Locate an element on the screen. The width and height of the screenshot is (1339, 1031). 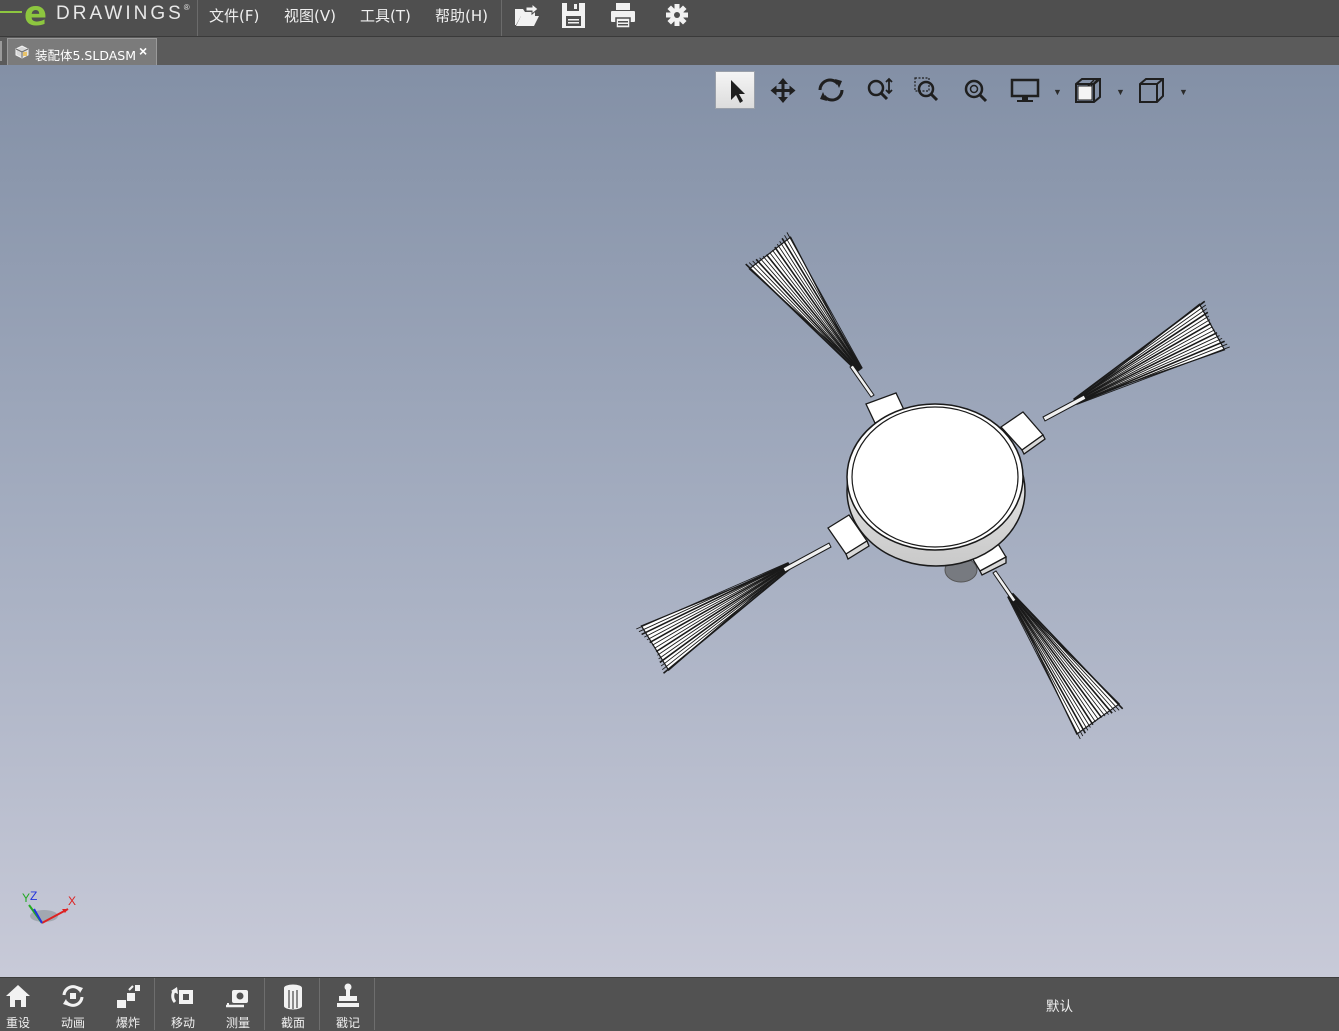
configuration-status: 默认 is located at coordinates (1059, 1007).